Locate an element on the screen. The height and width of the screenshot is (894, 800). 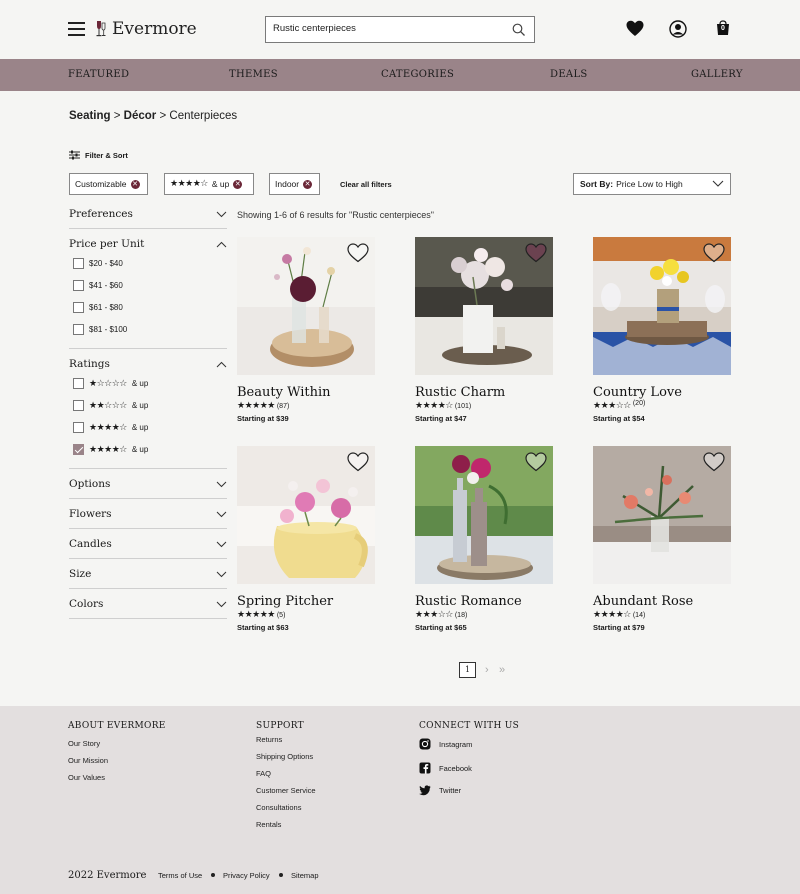
nav-deals: DEALS is located at coordinates (569, 74).